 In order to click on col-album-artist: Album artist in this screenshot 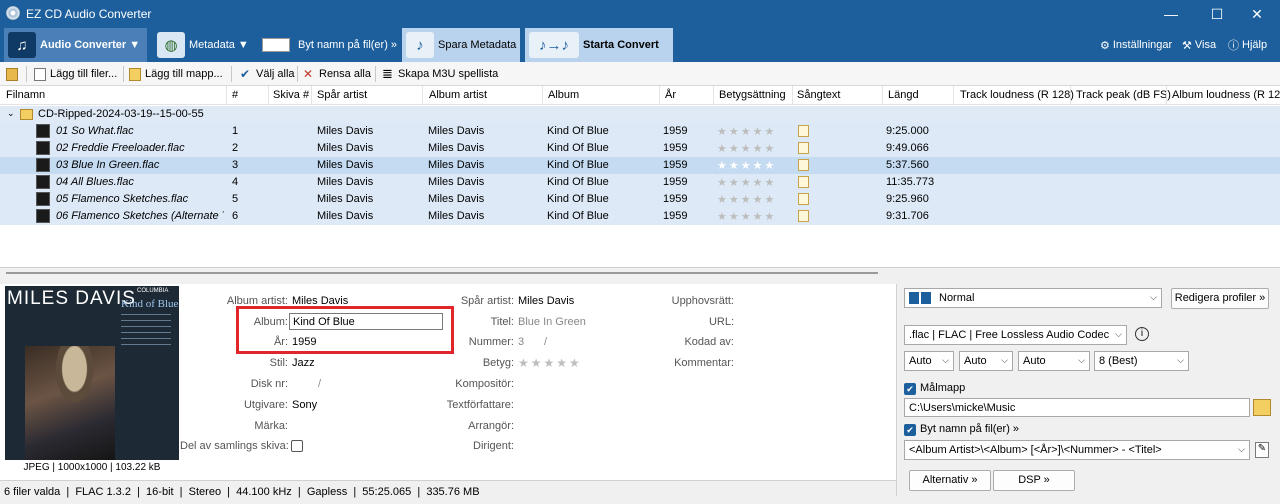, I will do `click(458, 95)`.